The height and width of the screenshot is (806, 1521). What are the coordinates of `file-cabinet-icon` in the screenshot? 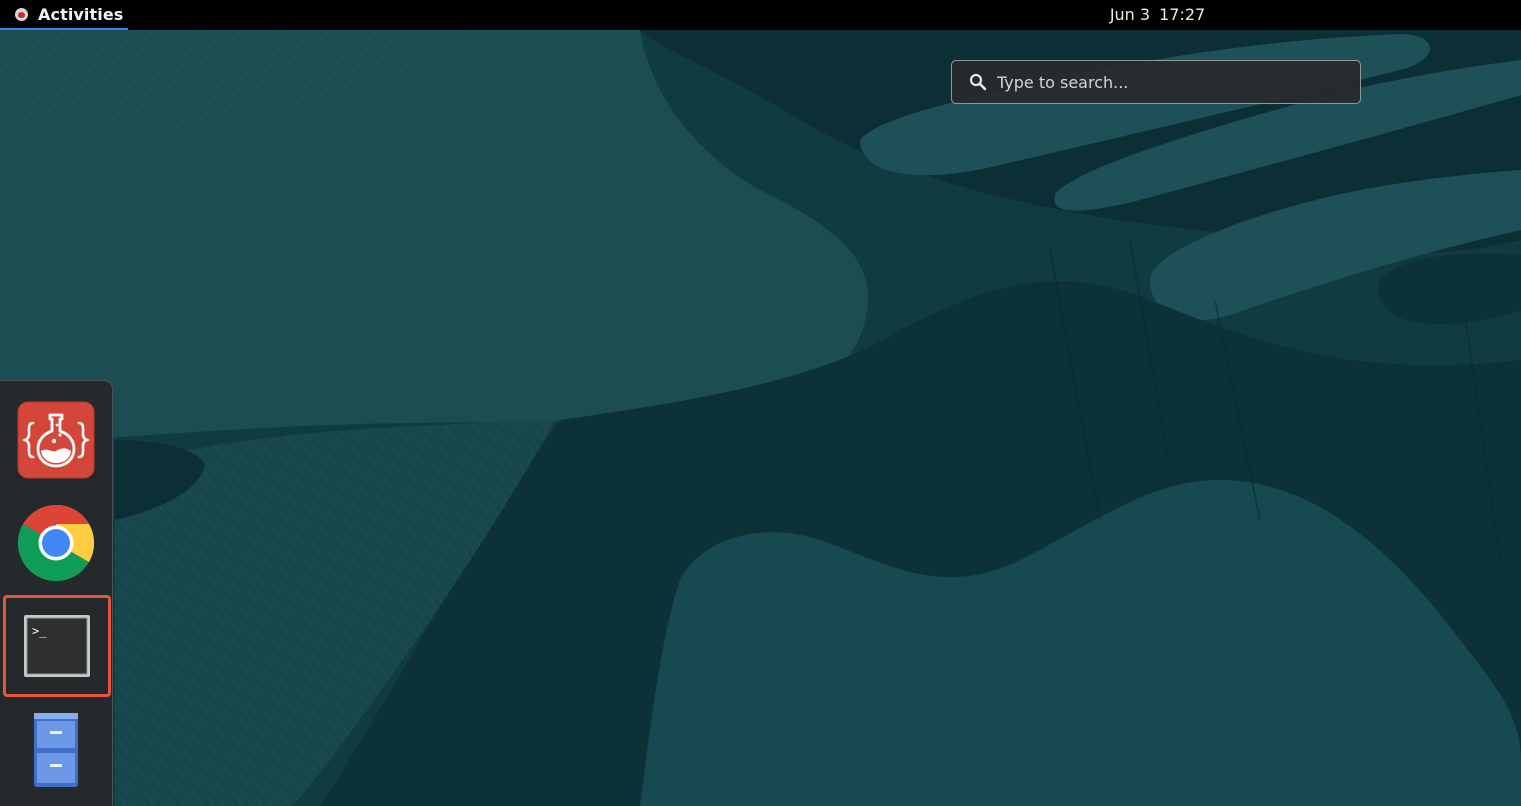 It's located at (56, 750).